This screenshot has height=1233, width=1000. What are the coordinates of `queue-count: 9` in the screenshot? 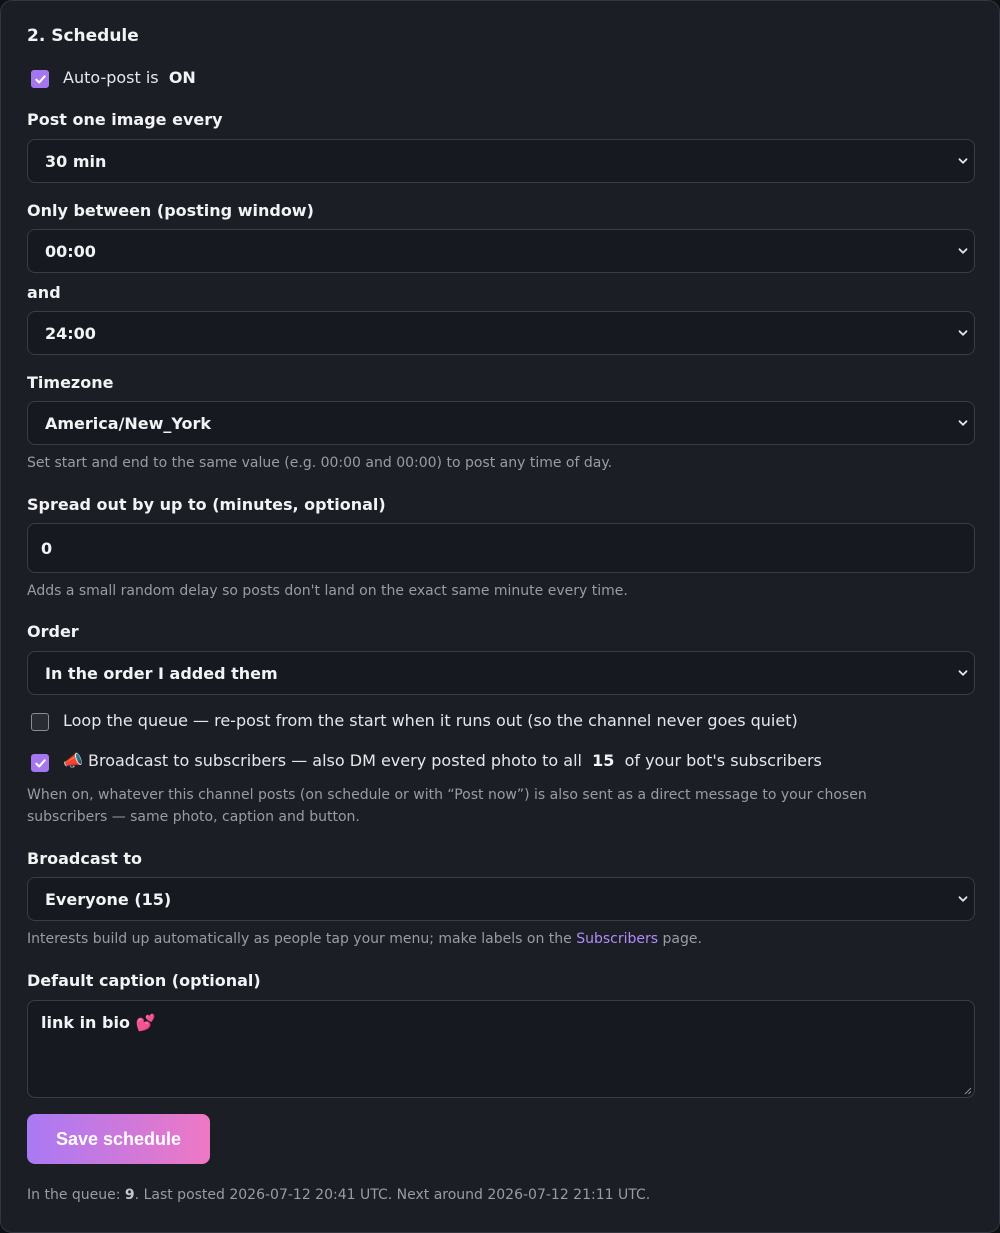 It's located at (129, 1195).